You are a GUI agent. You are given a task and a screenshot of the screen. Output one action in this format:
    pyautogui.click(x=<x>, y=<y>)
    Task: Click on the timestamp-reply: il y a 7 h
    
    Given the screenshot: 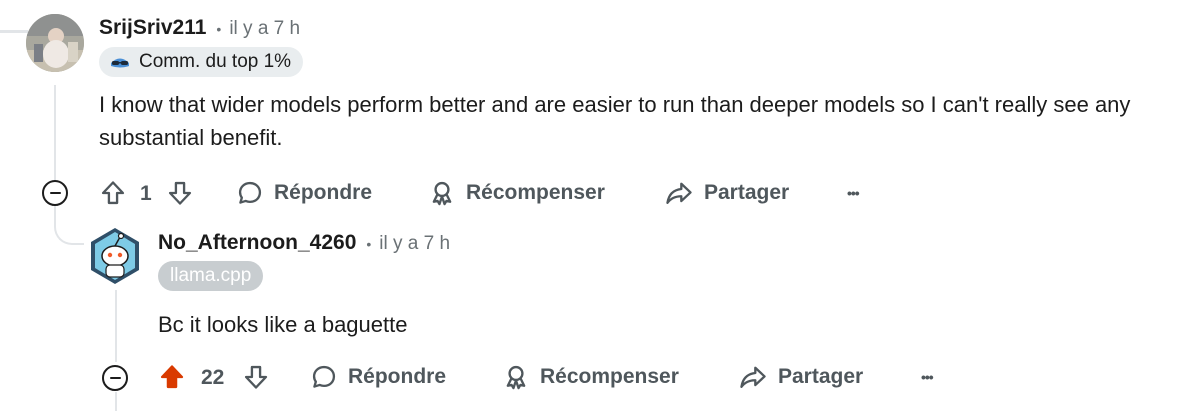 What is the action you would take?
    pyautogui.click(x=414, y=244)
    